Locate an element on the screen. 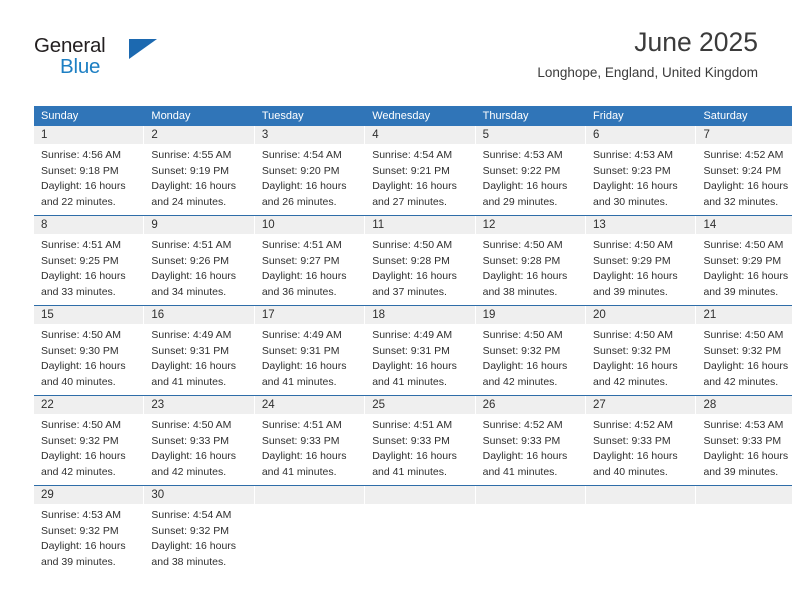  day-details is located at coordinates (309, 506).